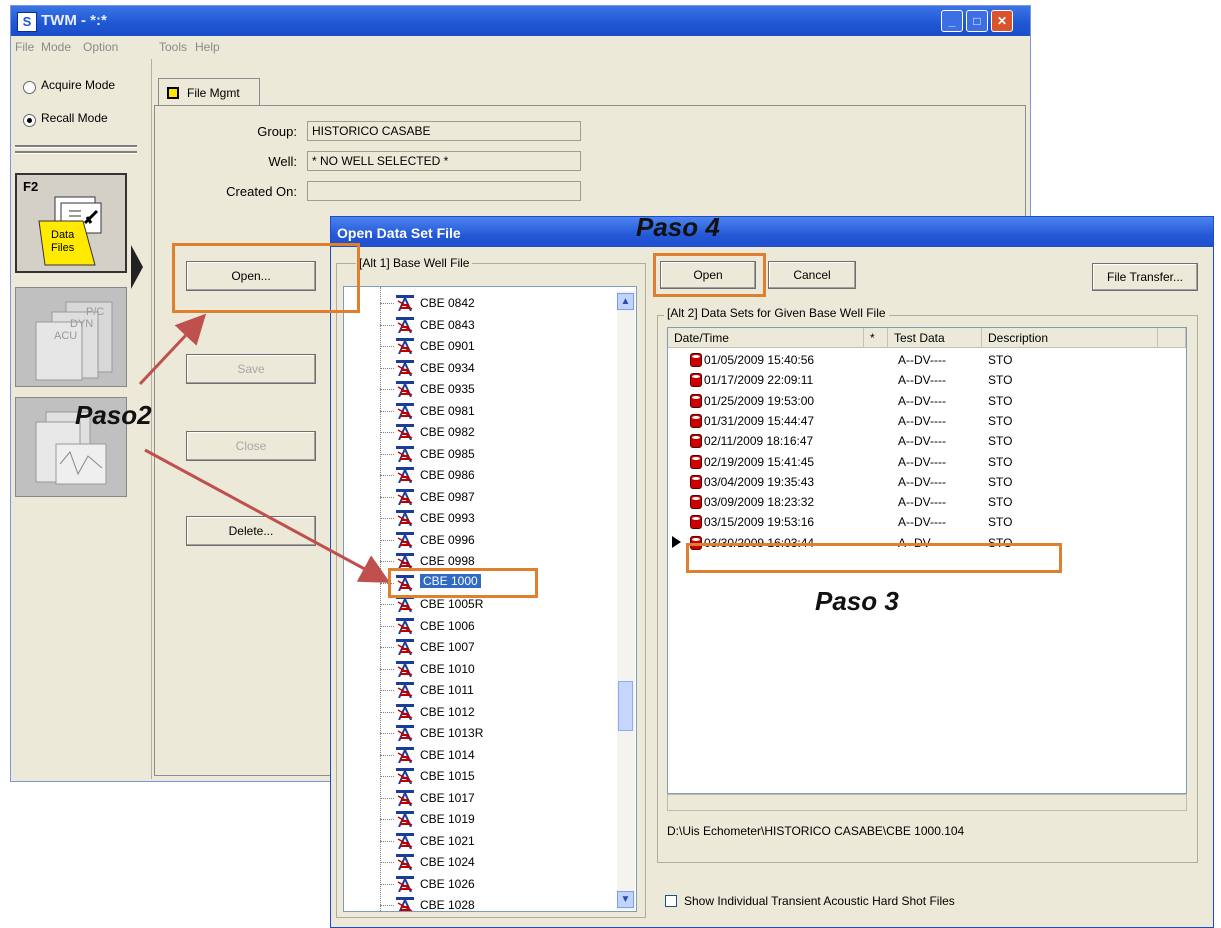  I want to click on annotation-paso3: Paso 3, so click(857, 601).